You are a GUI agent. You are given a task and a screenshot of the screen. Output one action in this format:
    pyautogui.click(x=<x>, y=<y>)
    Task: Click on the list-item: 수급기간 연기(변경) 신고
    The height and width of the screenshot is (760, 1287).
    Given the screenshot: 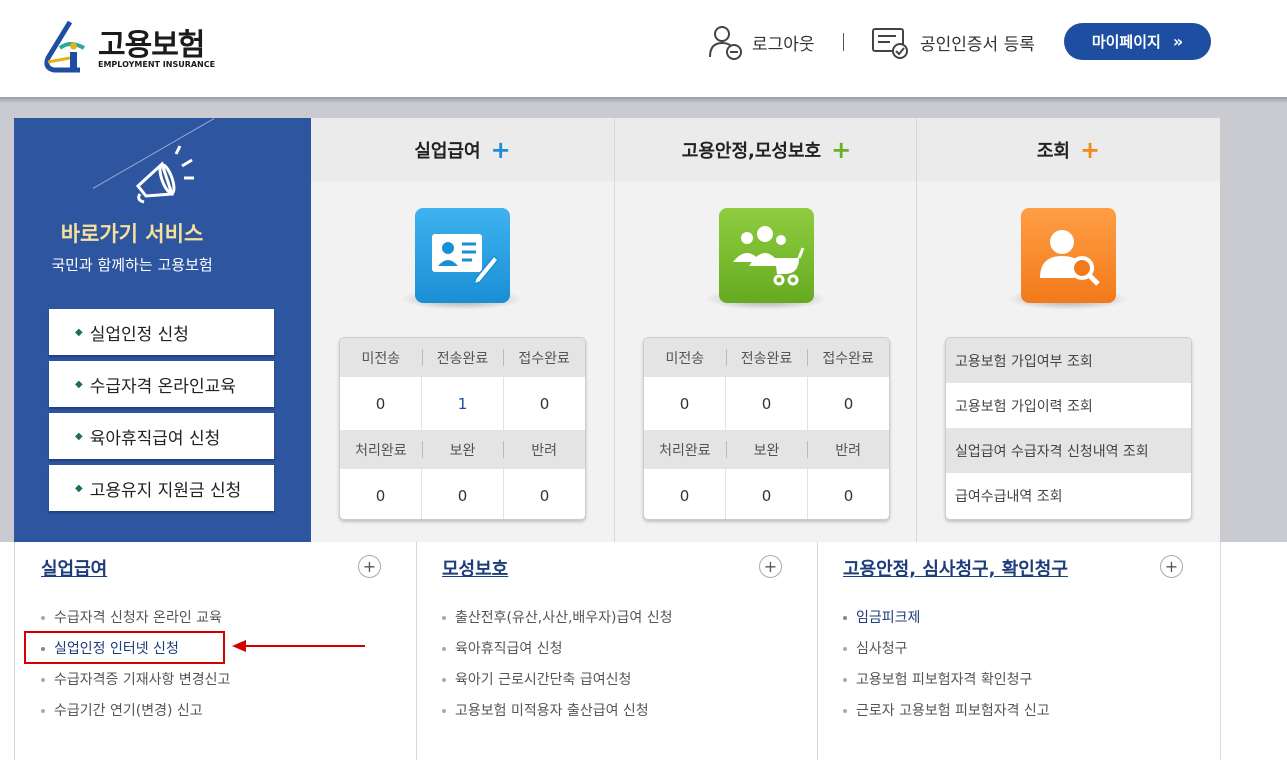 What is the action you would take?
    pyautogui.click(x=122, y=710)
    